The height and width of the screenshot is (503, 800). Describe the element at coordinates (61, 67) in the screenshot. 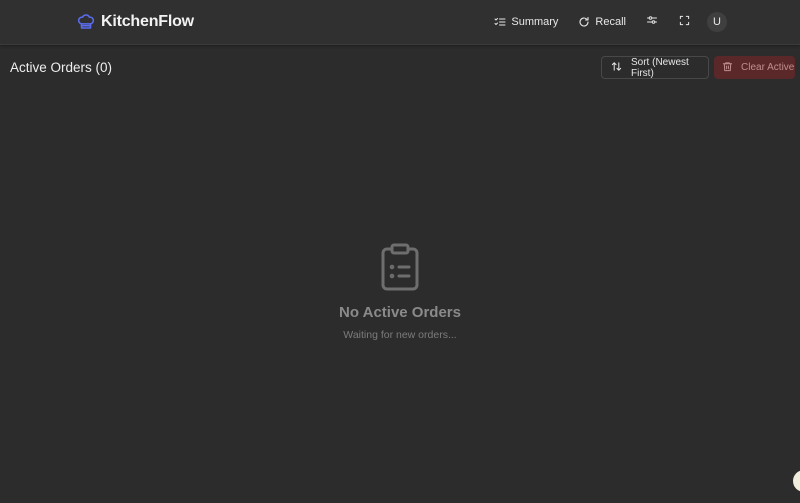

I see `active-orders-title: Active Orders (0)` at that location.